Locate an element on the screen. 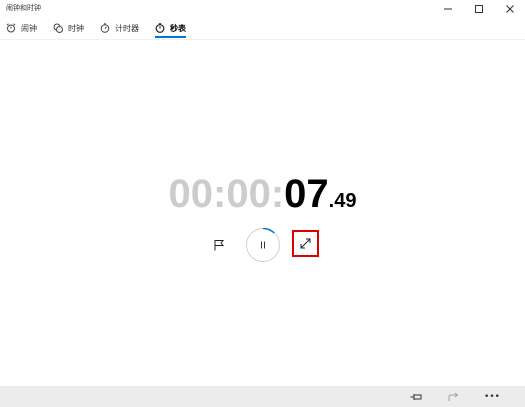 This screenshot has height=407, width=525. lap-button is located at coordinates (219, 245).